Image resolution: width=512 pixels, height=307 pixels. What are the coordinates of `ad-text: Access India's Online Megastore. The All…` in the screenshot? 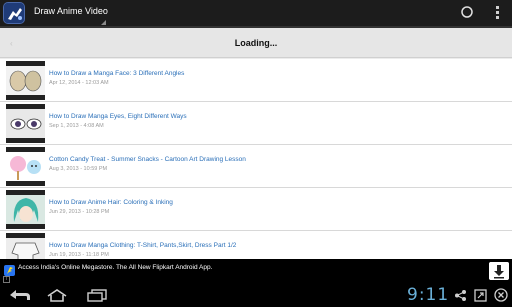 It's located at (115, 267).